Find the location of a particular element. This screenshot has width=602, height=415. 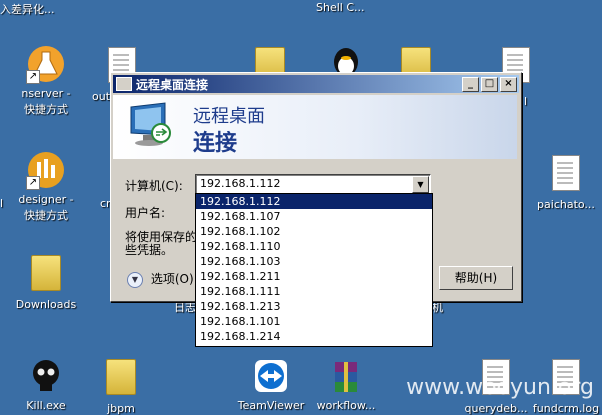

icon-label: jbpm is located at coordinates (121, 408).